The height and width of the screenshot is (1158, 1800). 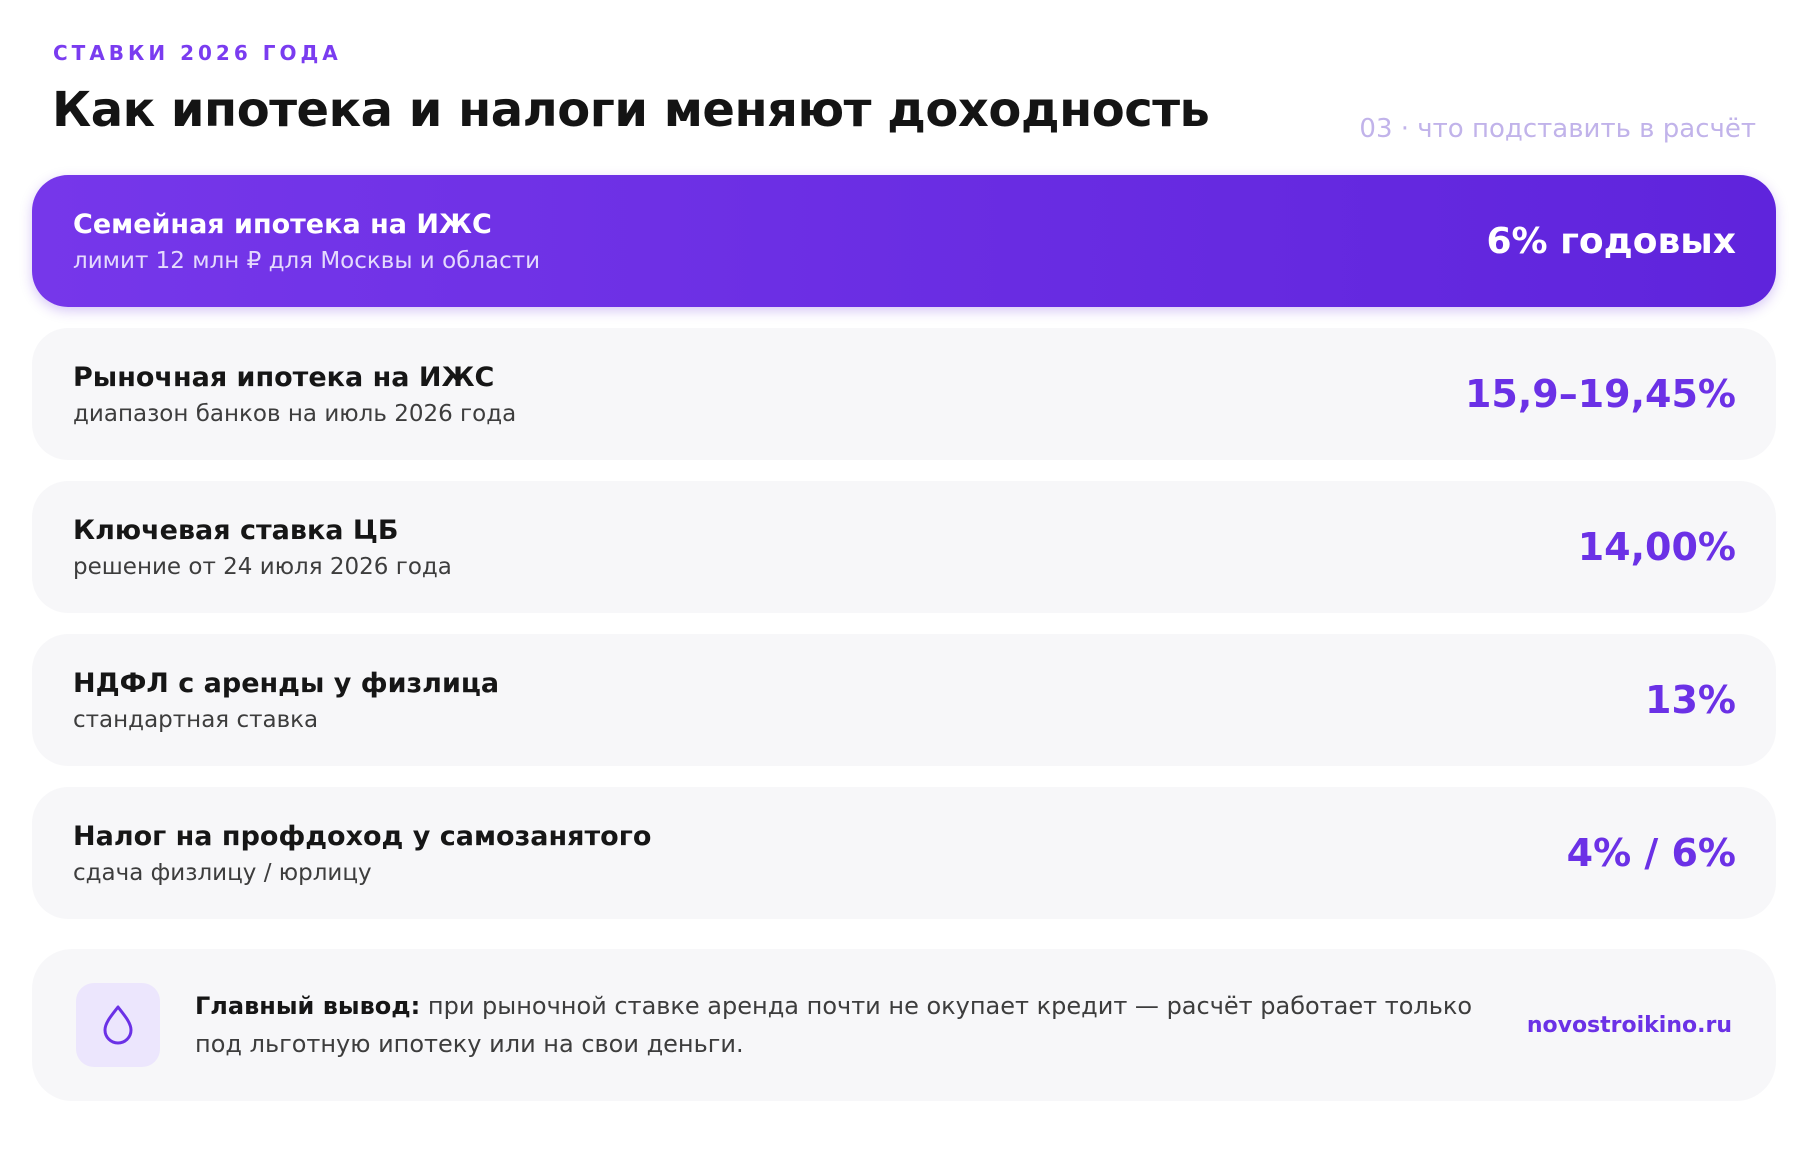 I want to click on rate-note: диапазон банков на июль 2026 года, so click(x=295, y=413).